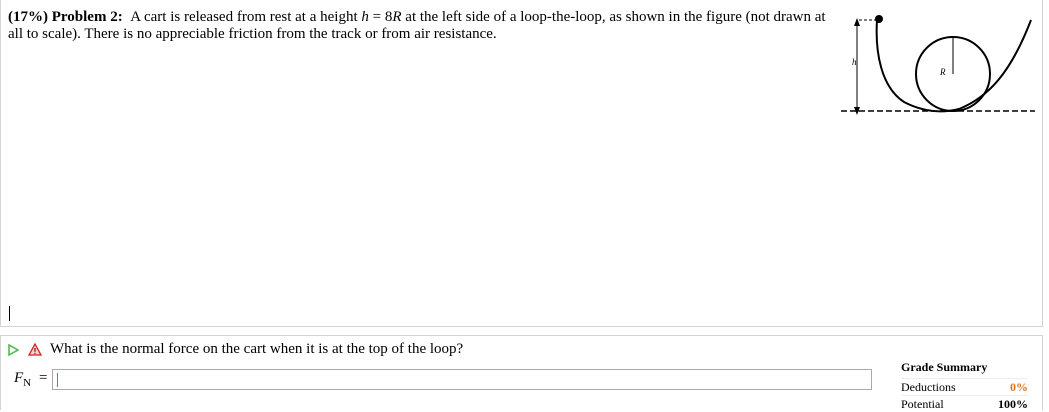 This screenshot has width=1049, height=412. What do you see at coordinates (1019, 387) in the screenshot?
I see `deductions-value: 0%` at bounding box center [1019, 387].